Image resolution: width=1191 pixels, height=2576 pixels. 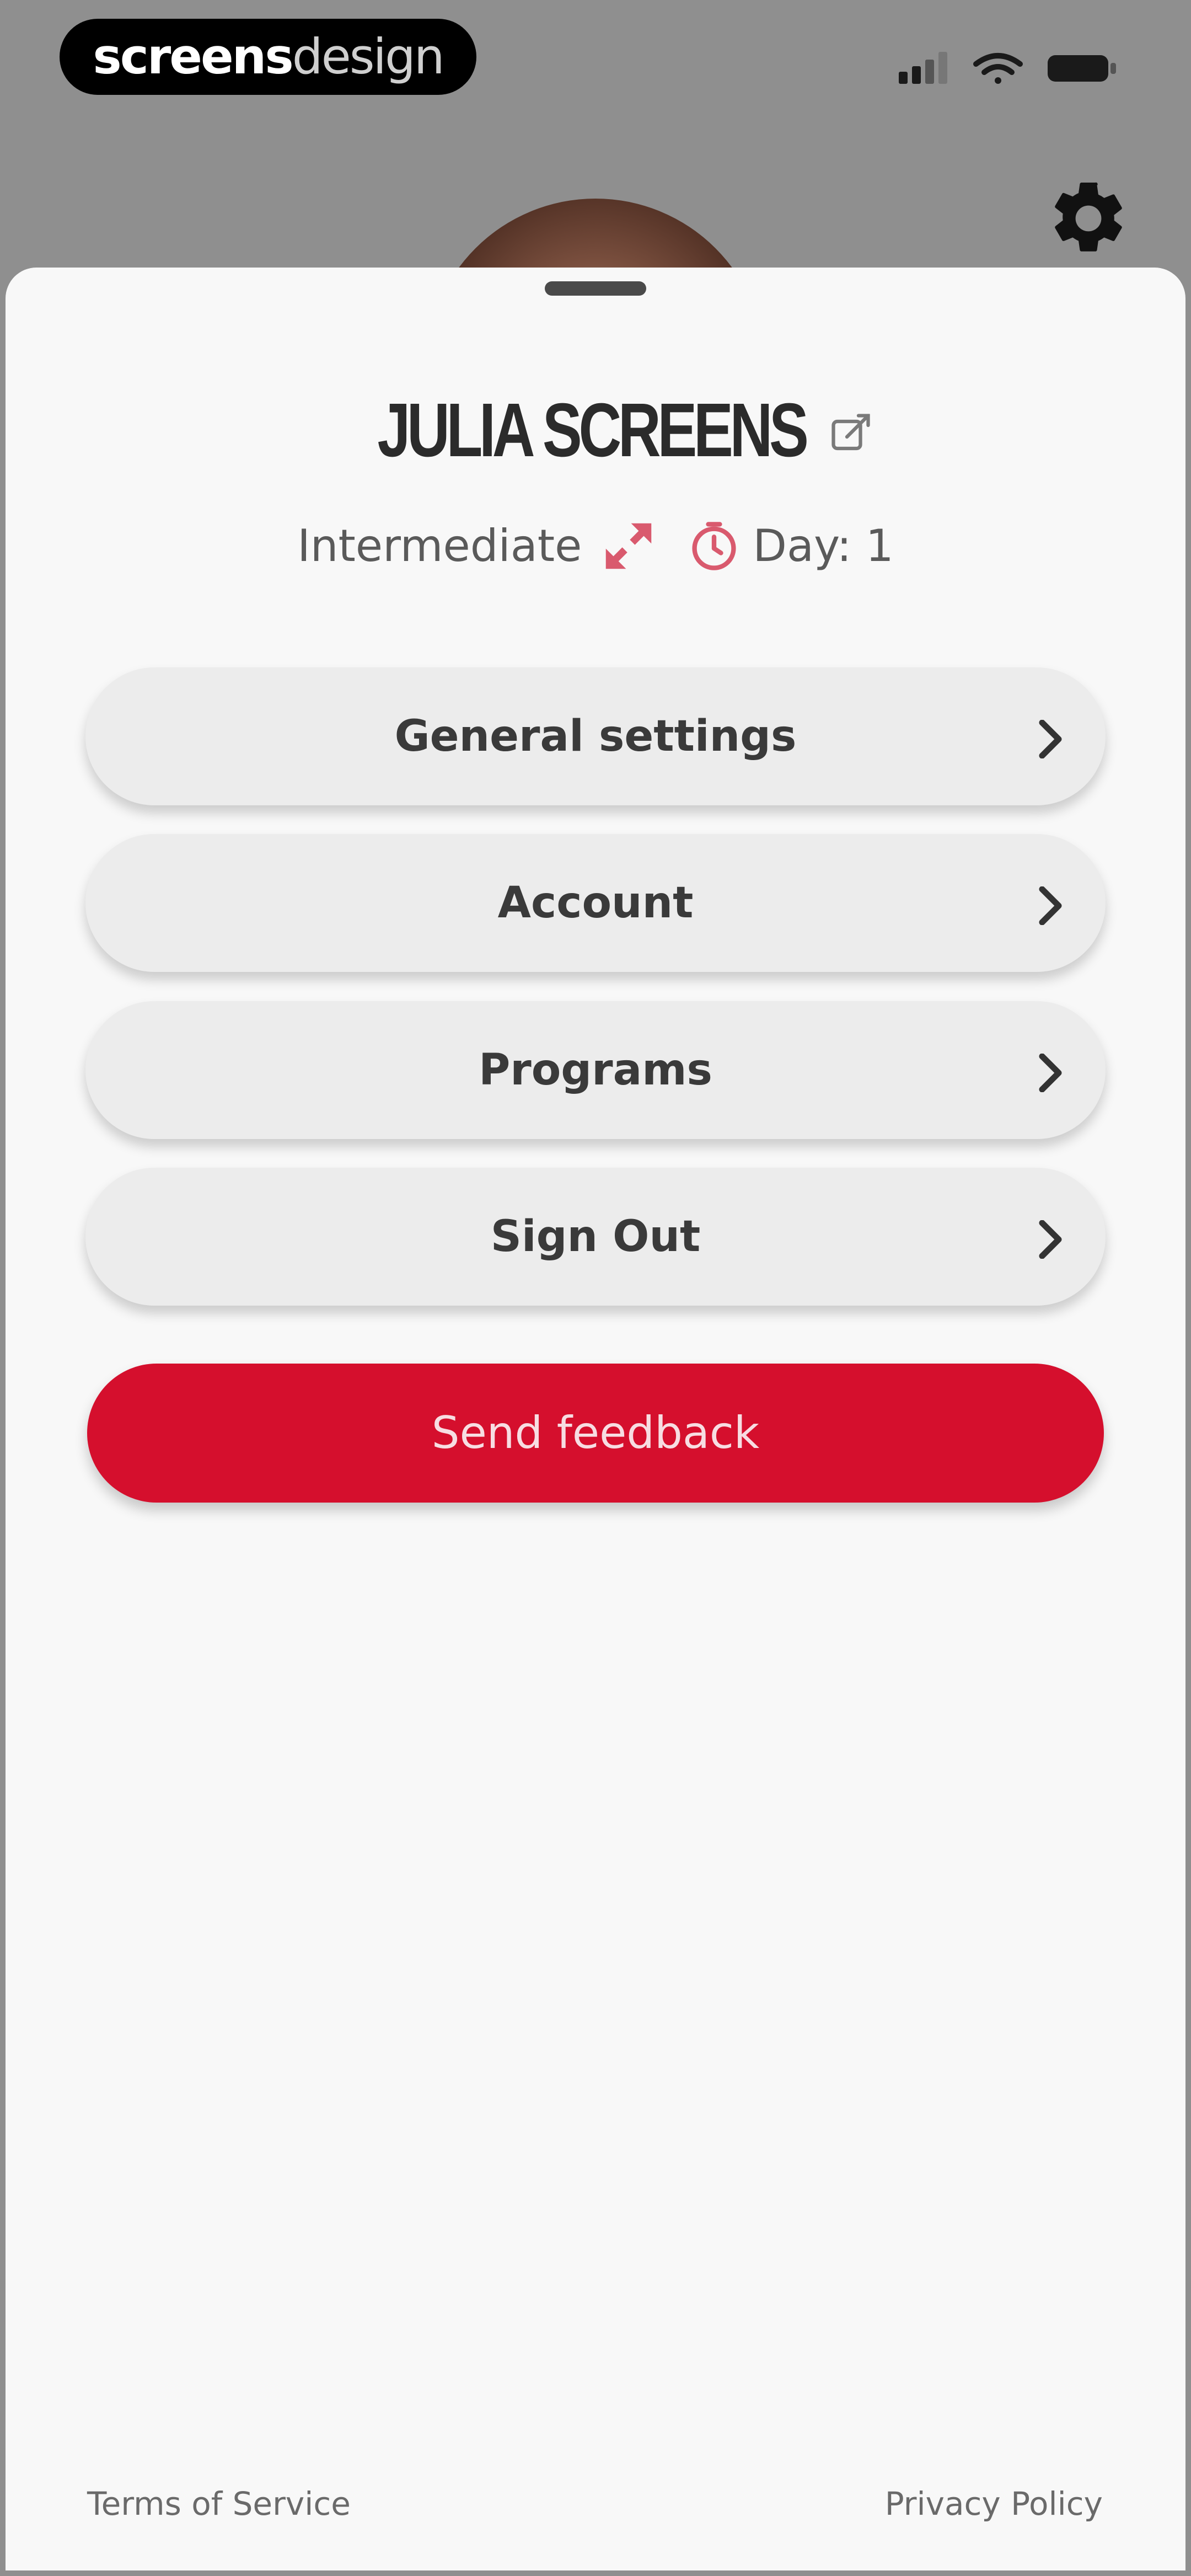 What do you see at coordinates (219, 2504) in the screenshot?
I see `terms-of-service-link: Terms of Service` at bounding box center [219, 2504].